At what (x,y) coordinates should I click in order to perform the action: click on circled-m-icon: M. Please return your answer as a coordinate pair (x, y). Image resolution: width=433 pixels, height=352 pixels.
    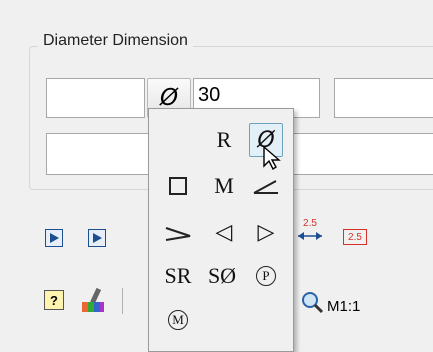
    Looking at the image, I should click on (178, 320).